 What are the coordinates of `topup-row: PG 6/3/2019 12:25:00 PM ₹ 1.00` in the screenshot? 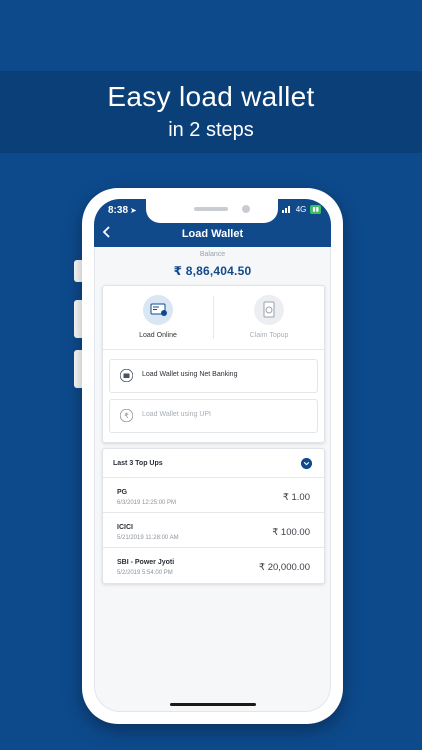 It's located at (213, 494).